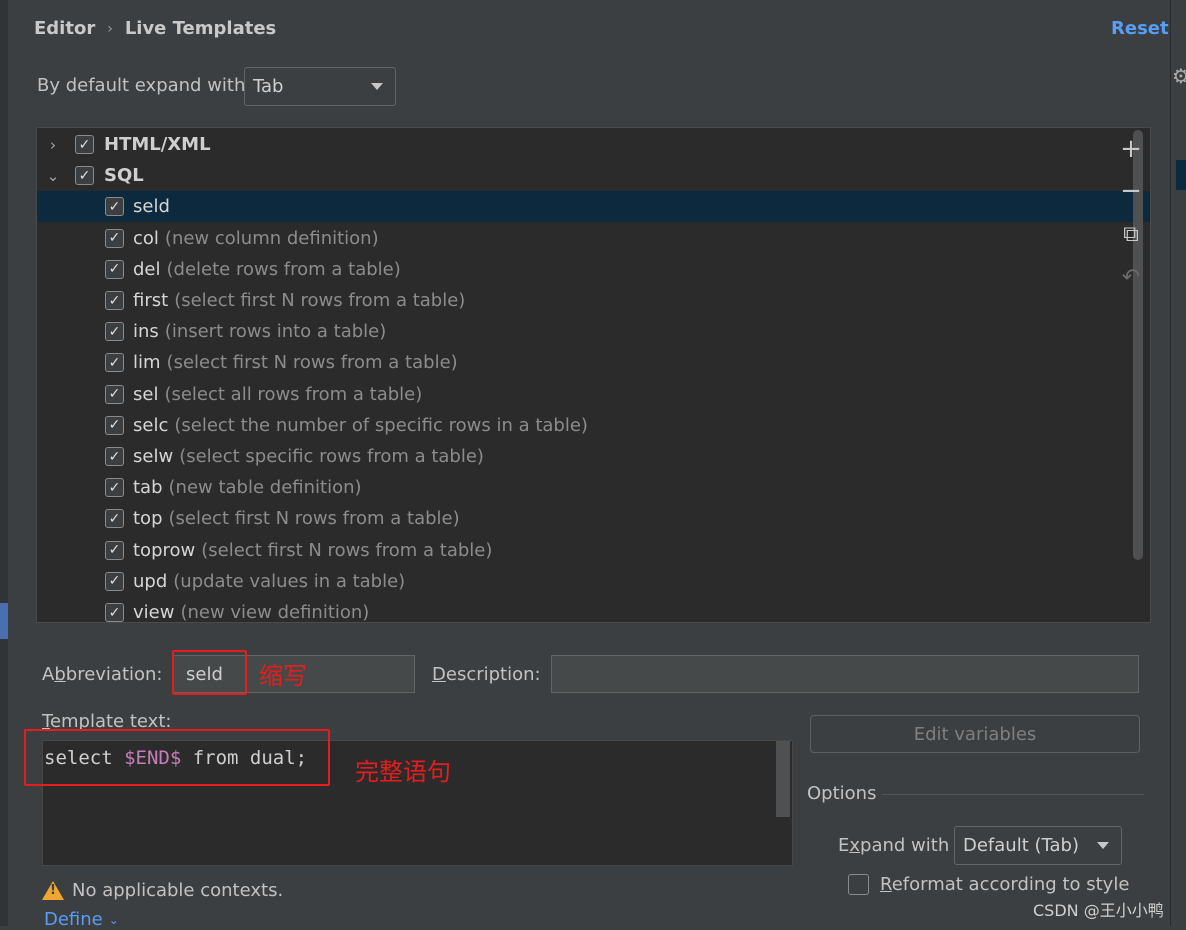 This screenshot has height=930, width=1186. I want to click on template-row: ✓ seld, so click(593, 207).